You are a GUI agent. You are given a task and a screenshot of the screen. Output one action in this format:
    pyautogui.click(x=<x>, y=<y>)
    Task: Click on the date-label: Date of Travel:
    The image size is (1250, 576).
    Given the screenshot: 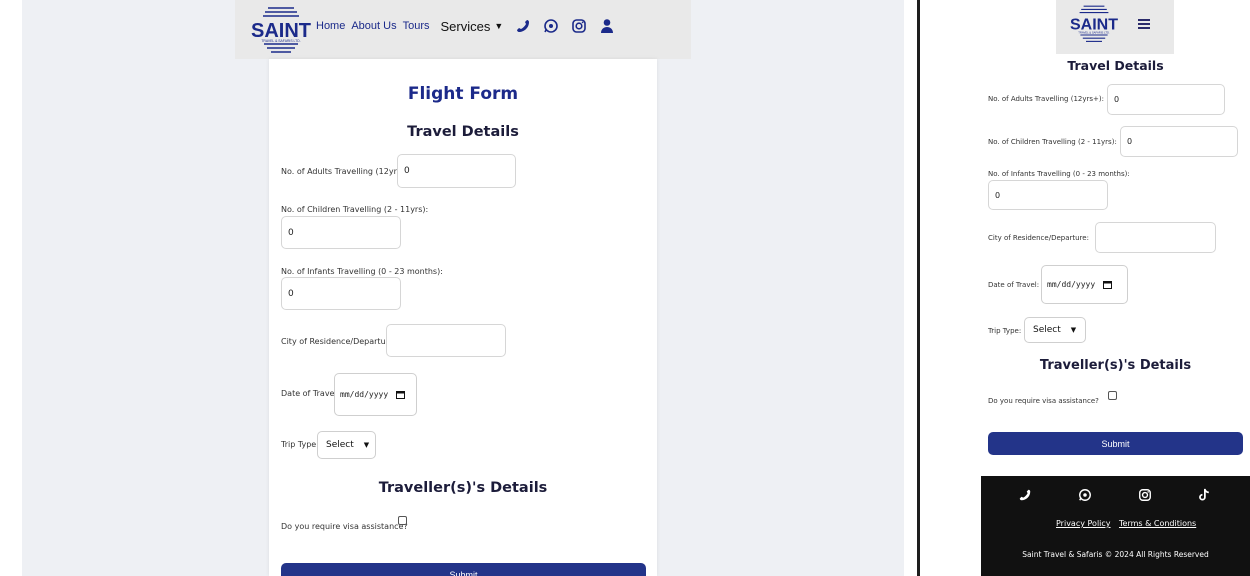 What is the action you would take?
    pyautogui.click(x=310, y=393)
    